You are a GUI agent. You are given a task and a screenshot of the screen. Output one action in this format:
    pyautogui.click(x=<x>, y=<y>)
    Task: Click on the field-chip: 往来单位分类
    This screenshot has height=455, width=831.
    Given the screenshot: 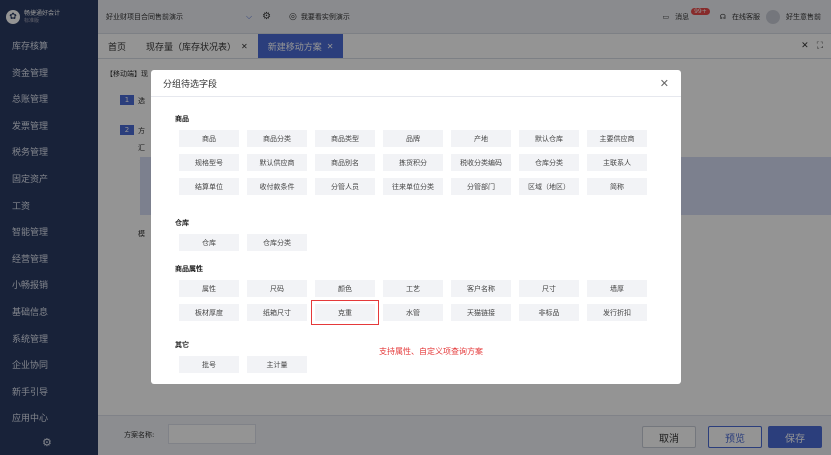 What is the action you would take?
    pyautogui.click(x=413, y=186)
    